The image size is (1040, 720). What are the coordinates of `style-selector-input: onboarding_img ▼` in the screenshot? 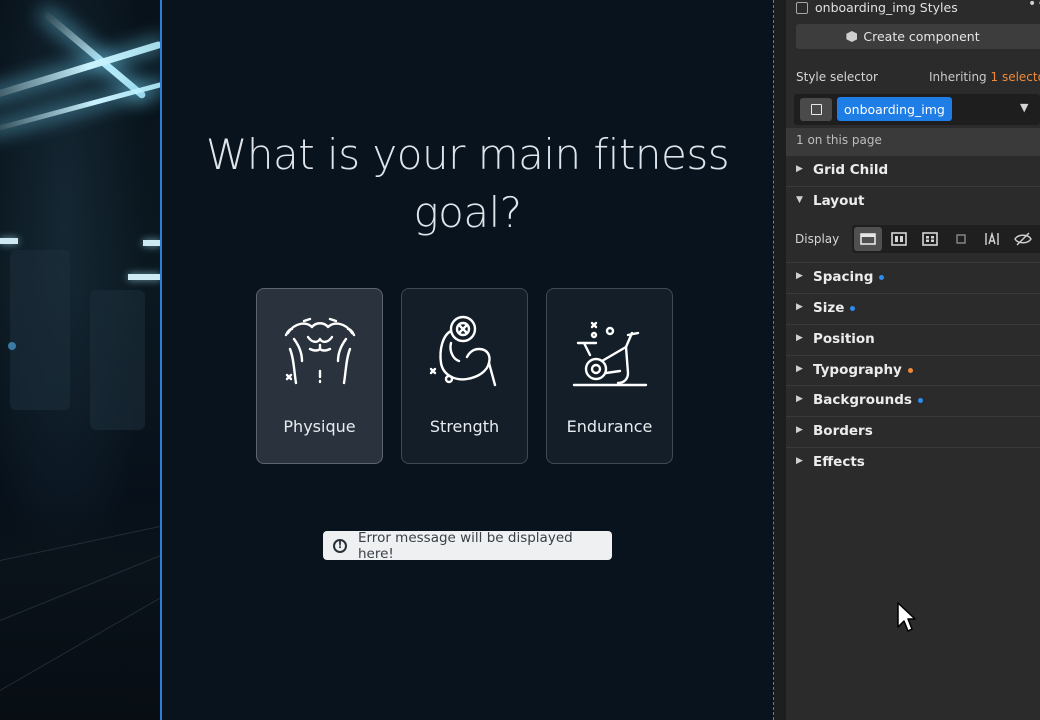 It's located at (917, 109).